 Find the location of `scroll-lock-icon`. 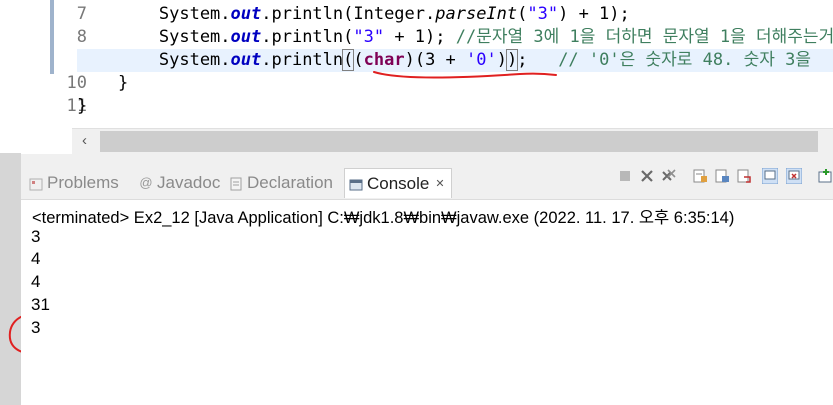

scroll-lock-icon is located at coordinates (722, 176).